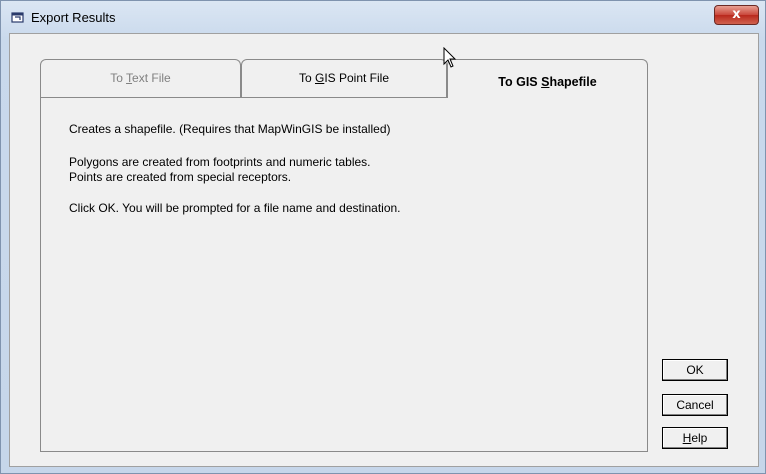  I want to click on tab-label-suffix: IS Point File, so click(357, 78).